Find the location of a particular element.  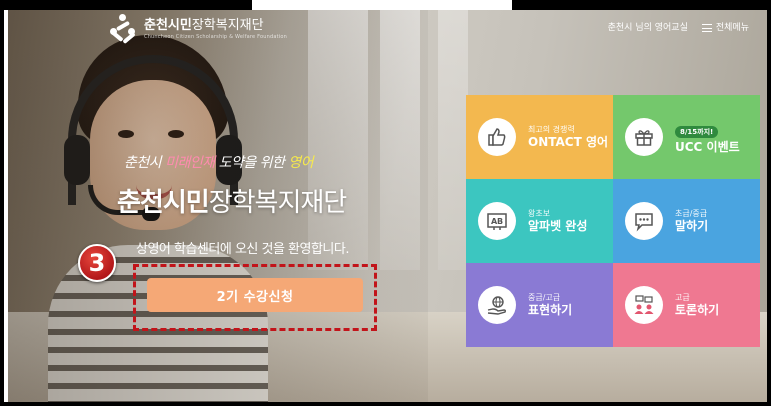

hamburger-icon is located at coordinates (706, 27).